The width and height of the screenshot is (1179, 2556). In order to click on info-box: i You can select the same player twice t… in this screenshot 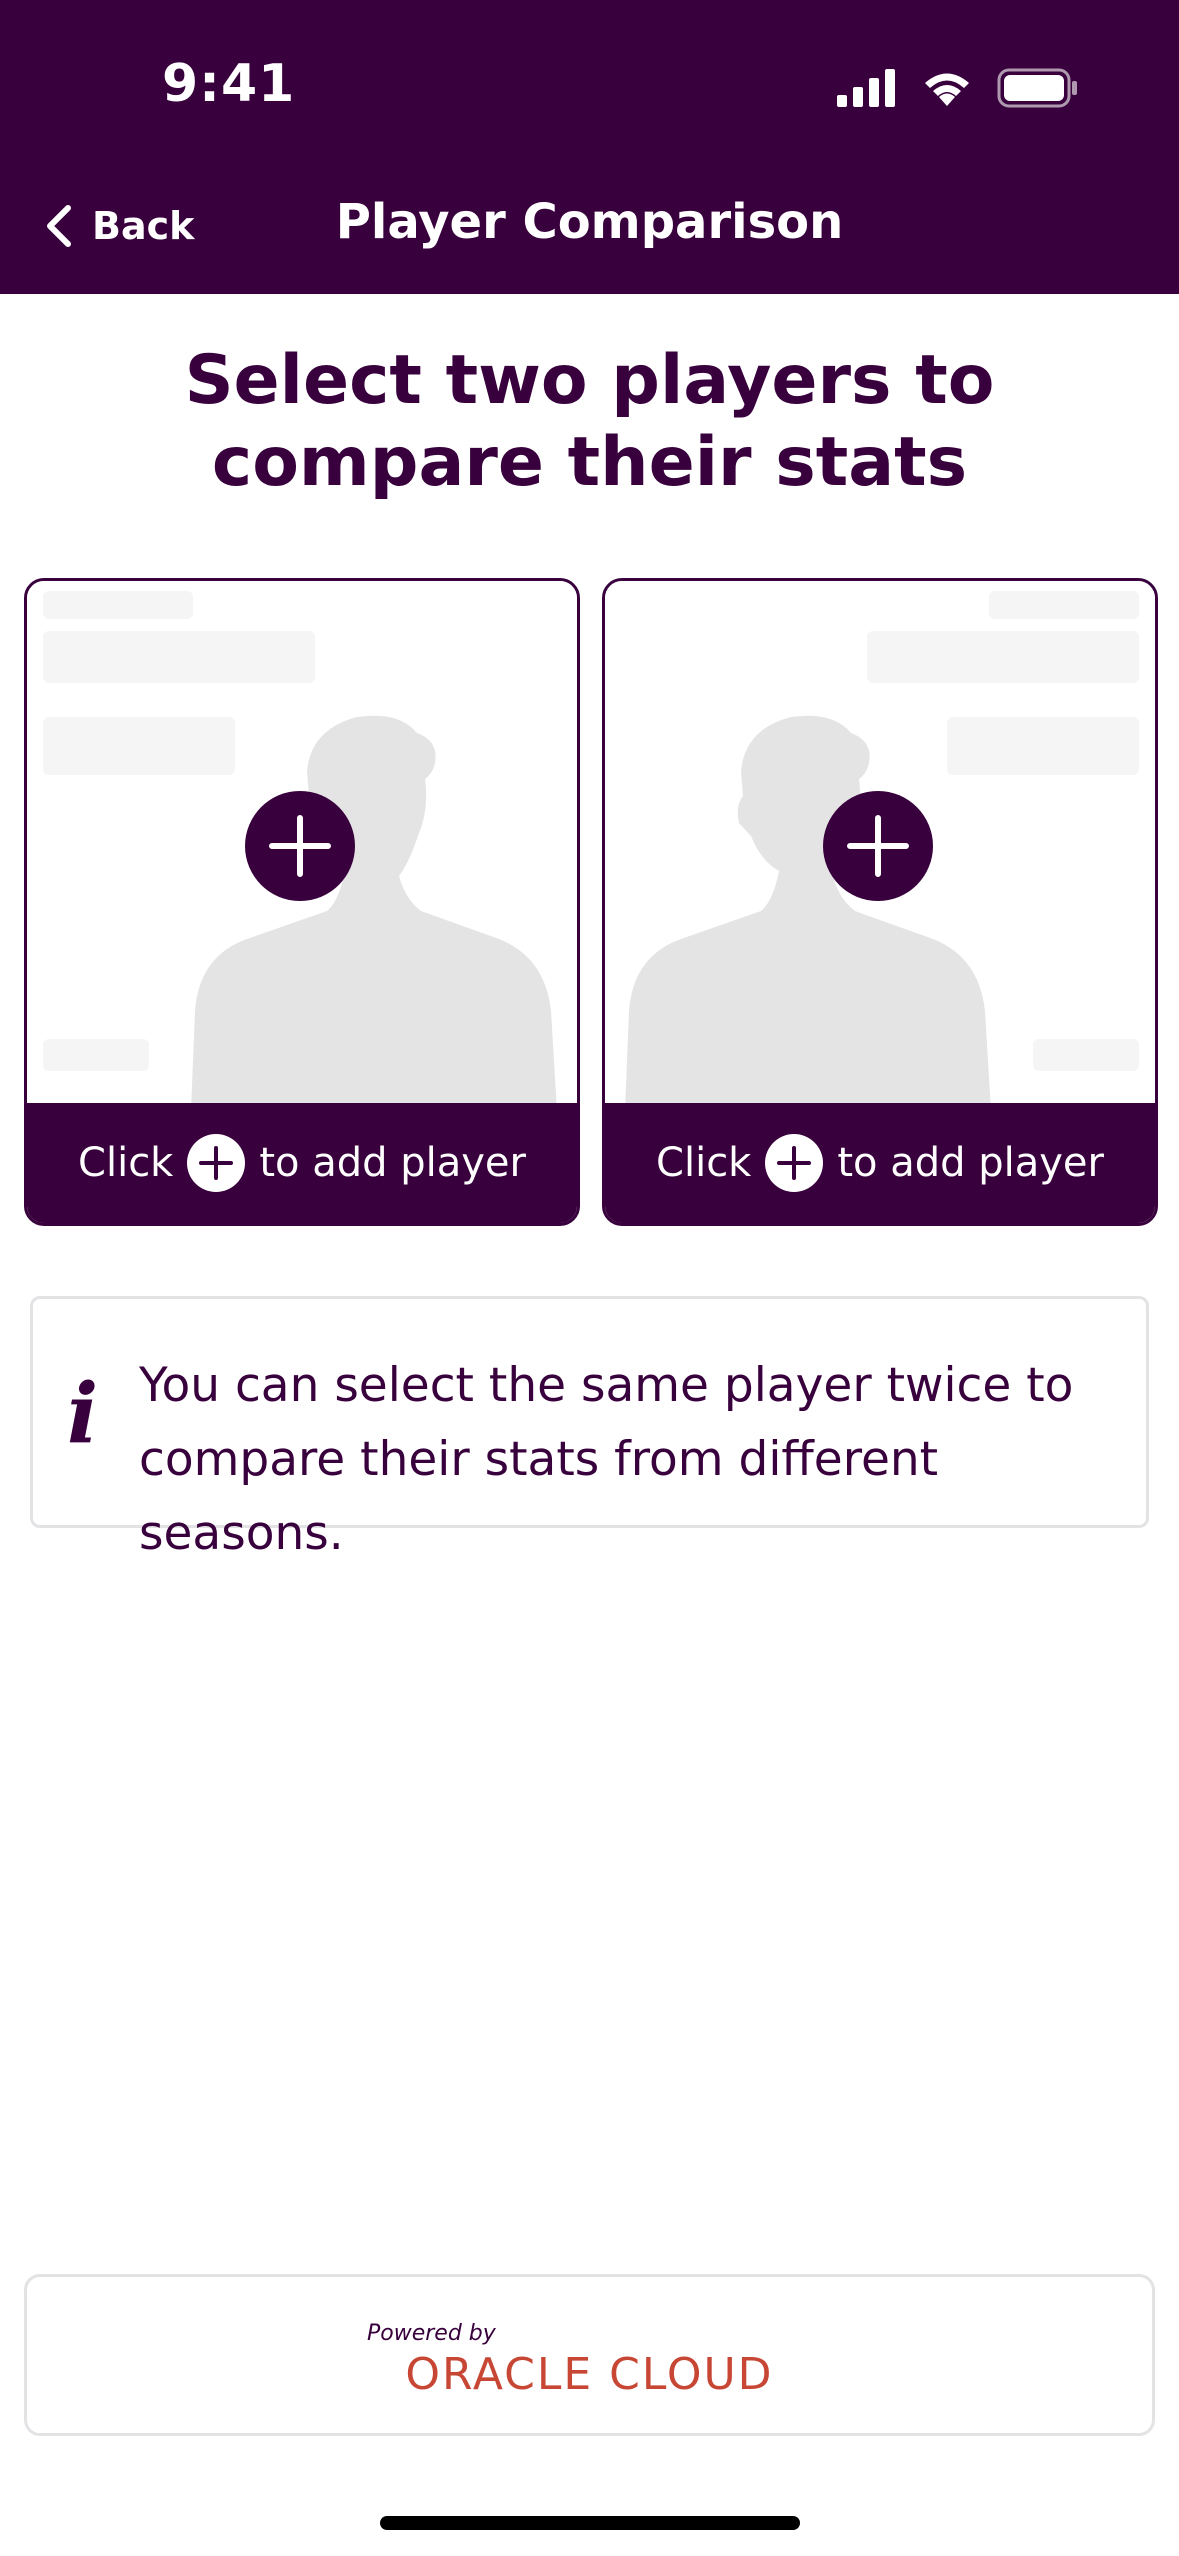, I will do `click(589, 1428)`.